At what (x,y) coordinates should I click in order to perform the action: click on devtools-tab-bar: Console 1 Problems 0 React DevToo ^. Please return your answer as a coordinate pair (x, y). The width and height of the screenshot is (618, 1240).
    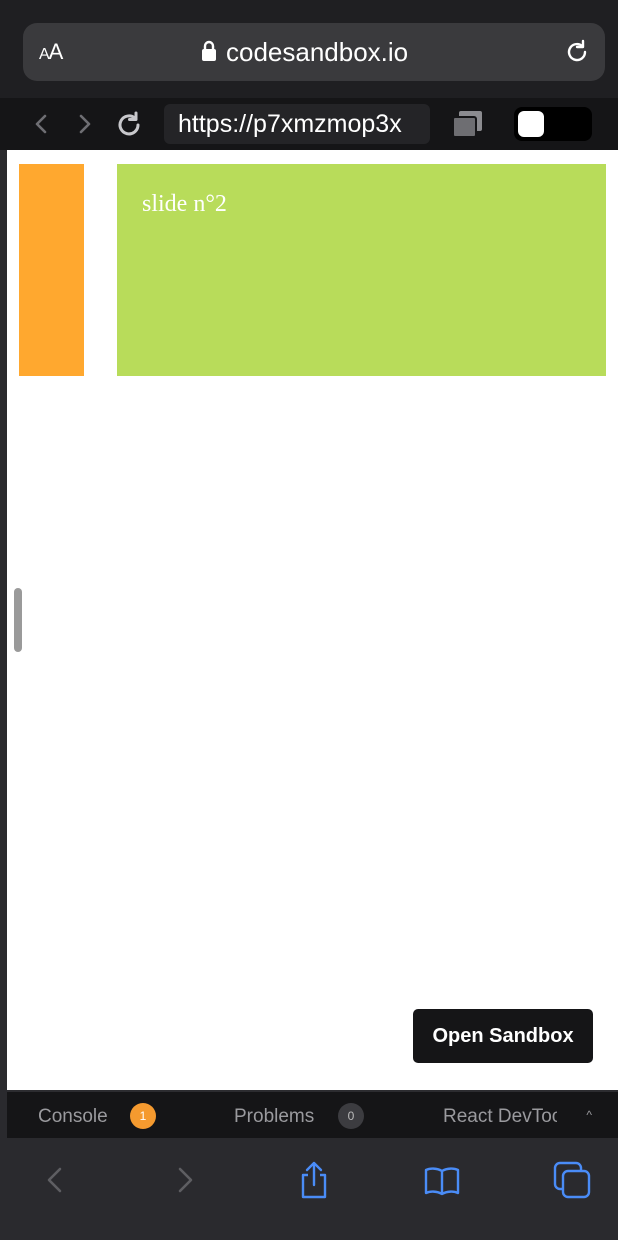
    Looking at the image, I should click on (312, 1114).